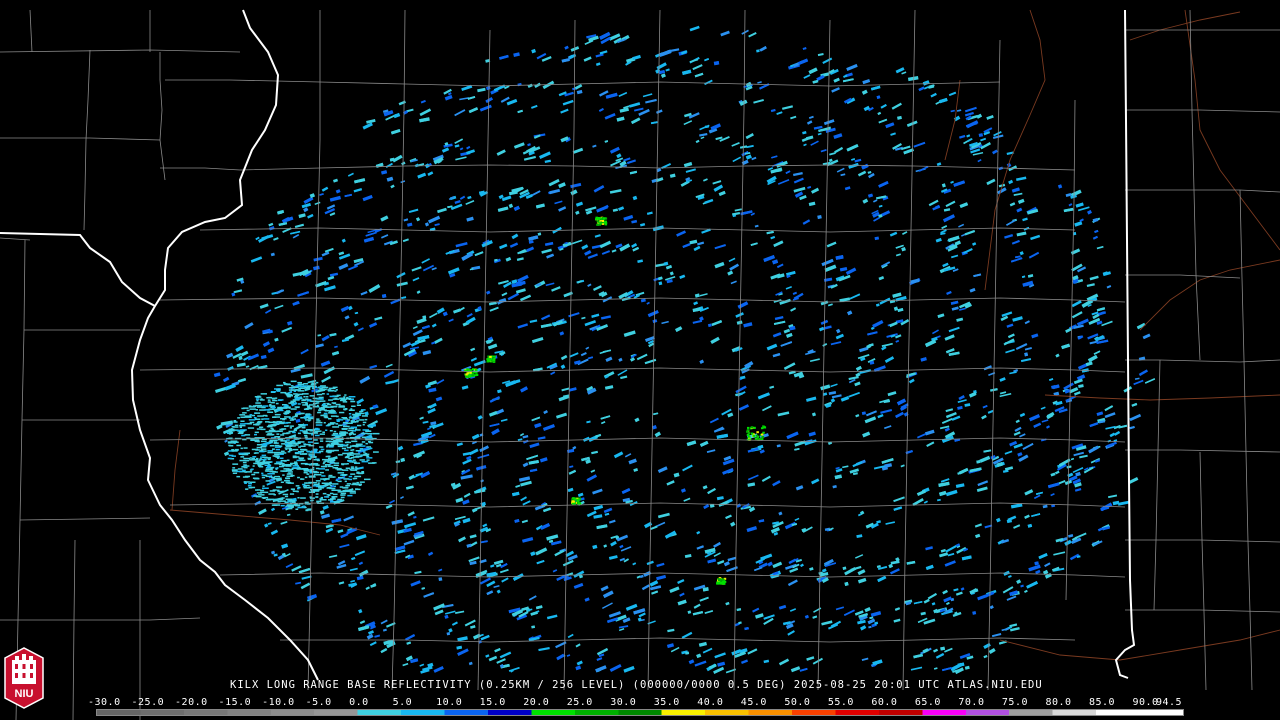  Describe the element at coordinates (24, 678) in the screenshot. I see `niu-logo-icon: NIU` at that location.